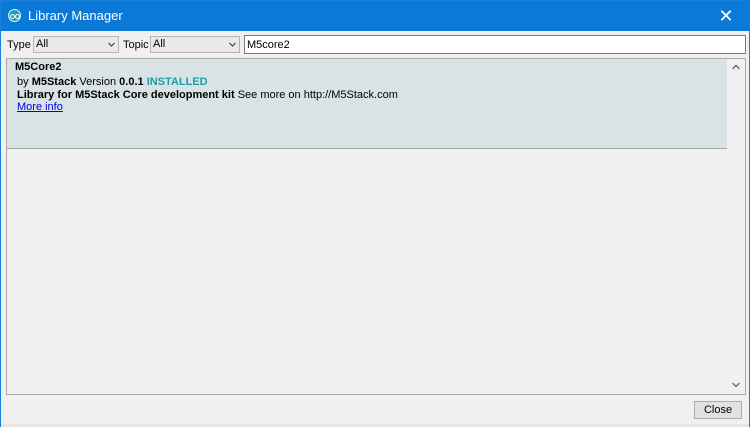 The width and height of the screenshot is (750, 427). I want to click on chevron-up-icon, so click(736, 67).